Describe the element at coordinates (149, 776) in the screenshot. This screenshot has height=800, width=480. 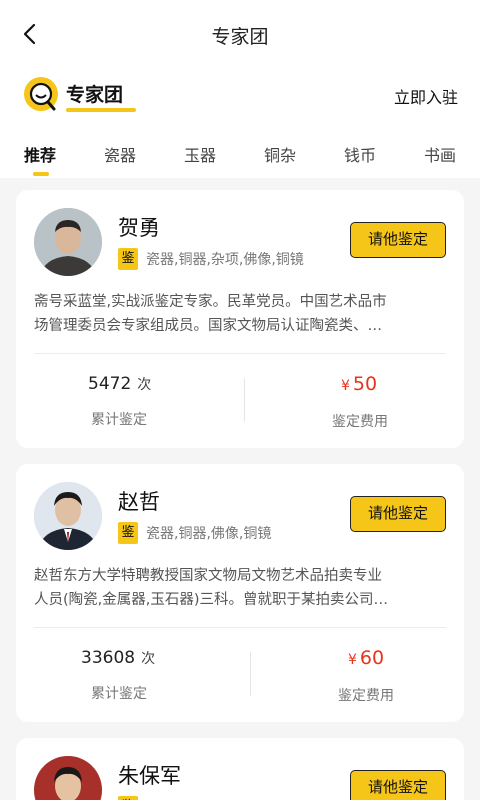
I see `expert-name: 朱保军` at that location.